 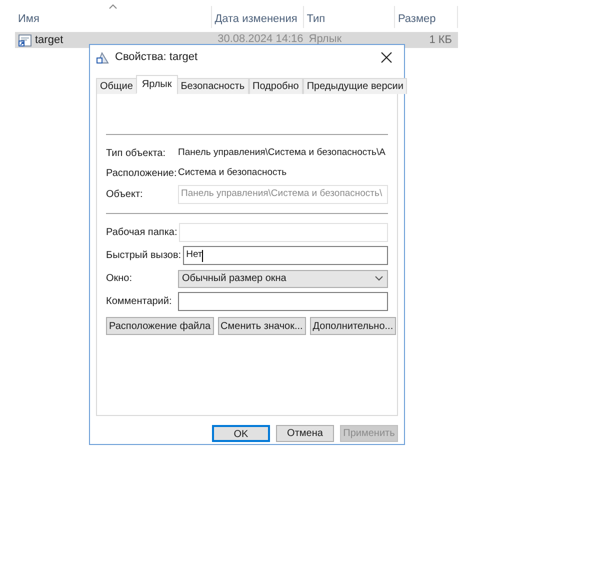 I want to click on field-label: Окно:, so click(x=120, y=279).